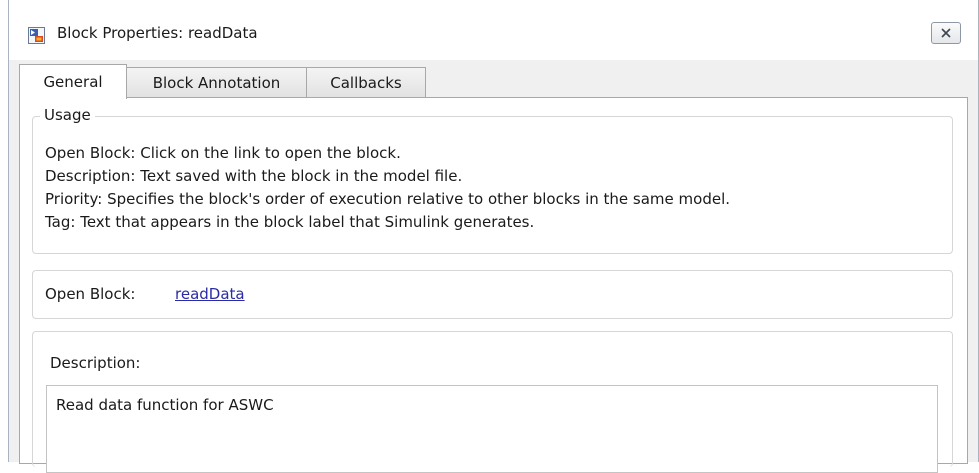 The height and width of the screenshot is (473, 979). What do you see at coordinates (216, 82) in the screenshot?
I see `tab-block-annotation: Block Annotation` at bounding box center [216, 82].